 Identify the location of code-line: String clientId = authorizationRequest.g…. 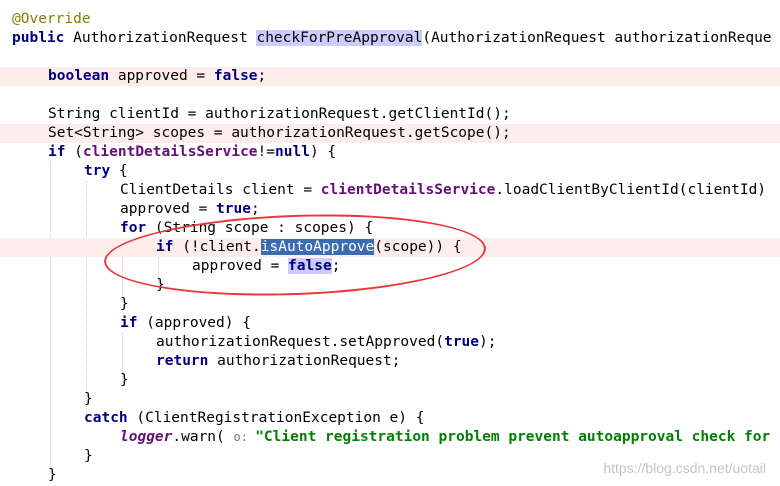
(390, 114).